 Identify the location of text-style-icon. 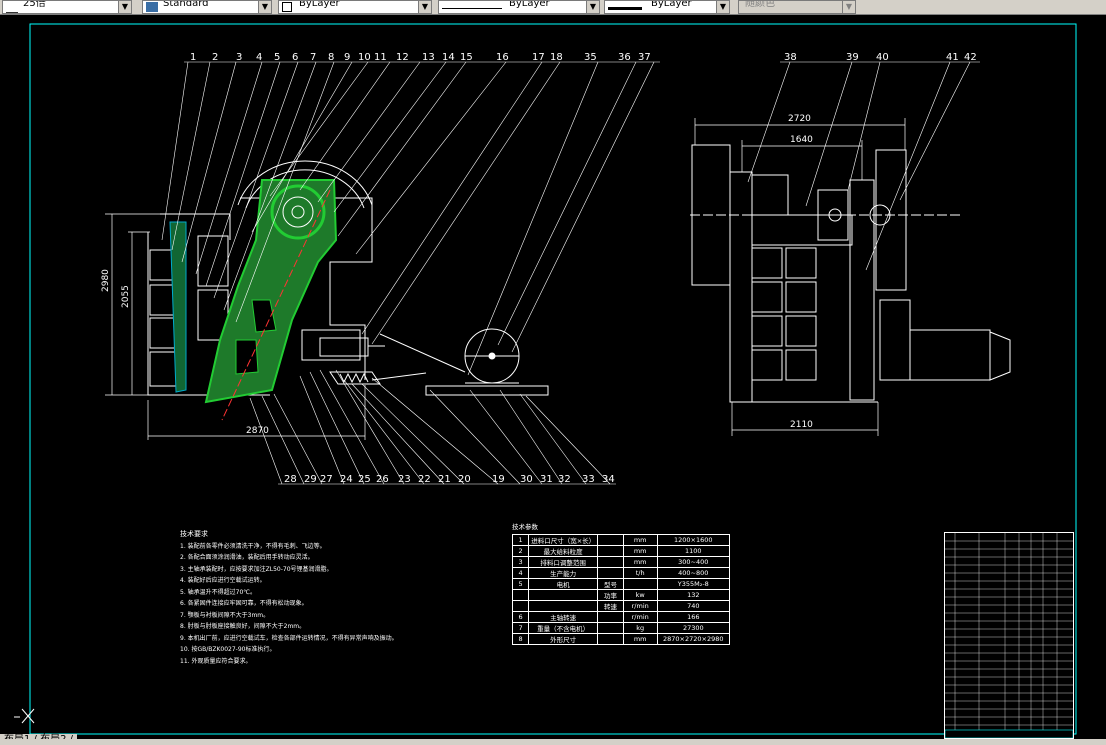
(12, 7).